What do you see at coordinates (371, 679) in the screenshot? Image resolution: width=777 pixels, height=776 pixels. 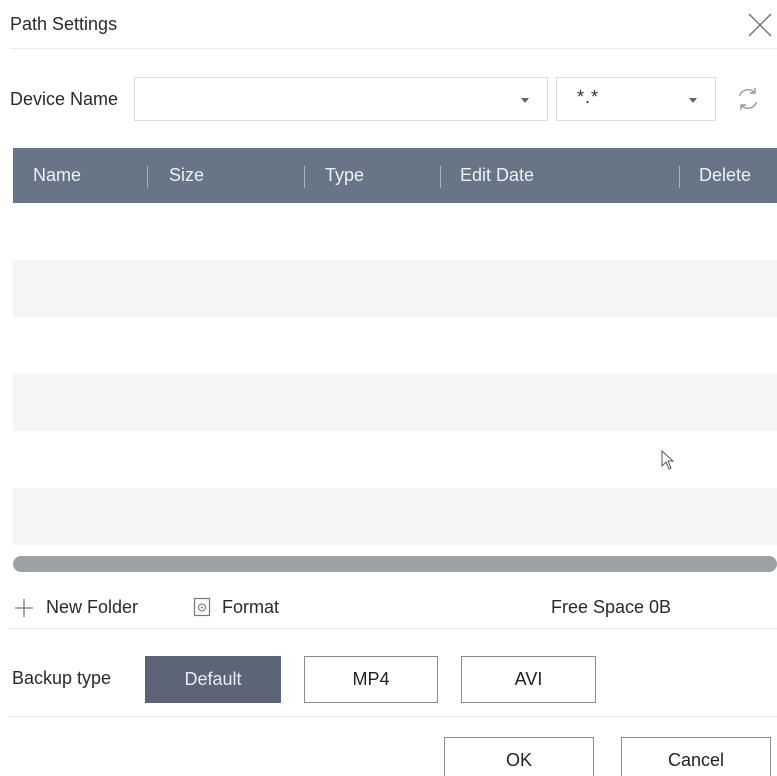 I see `backup-type-mp4-button: MP4` at bounding box center [371, 679].